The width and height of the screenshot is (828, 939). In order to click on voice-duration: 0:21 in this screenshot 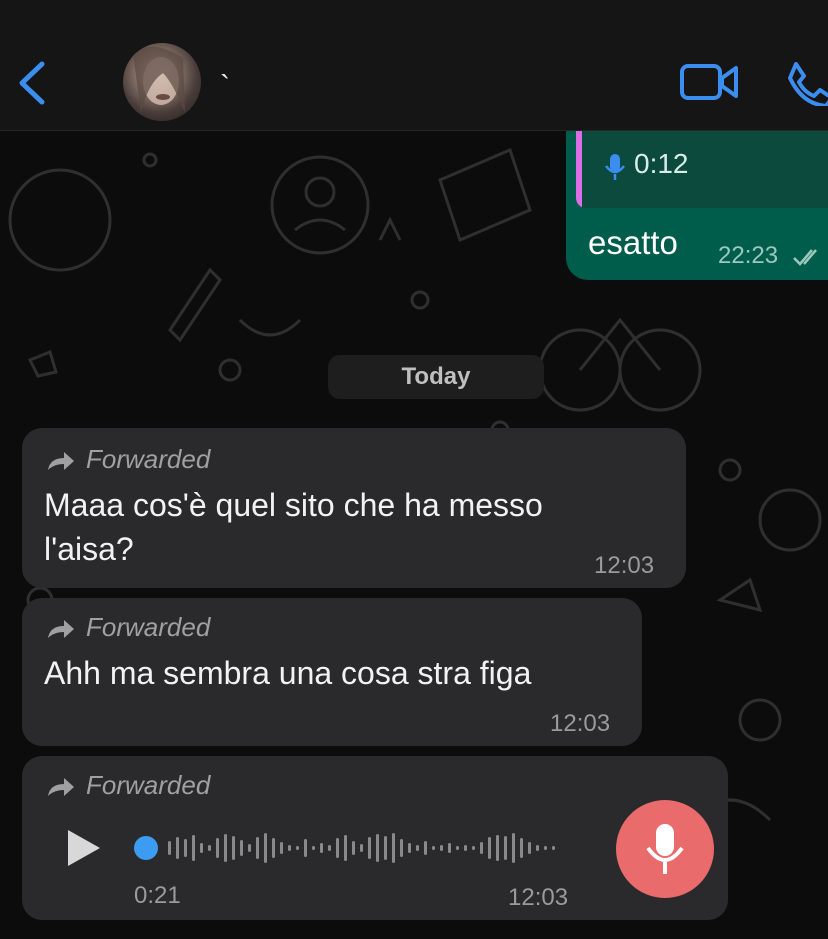, I will do `click(157, 895)`.